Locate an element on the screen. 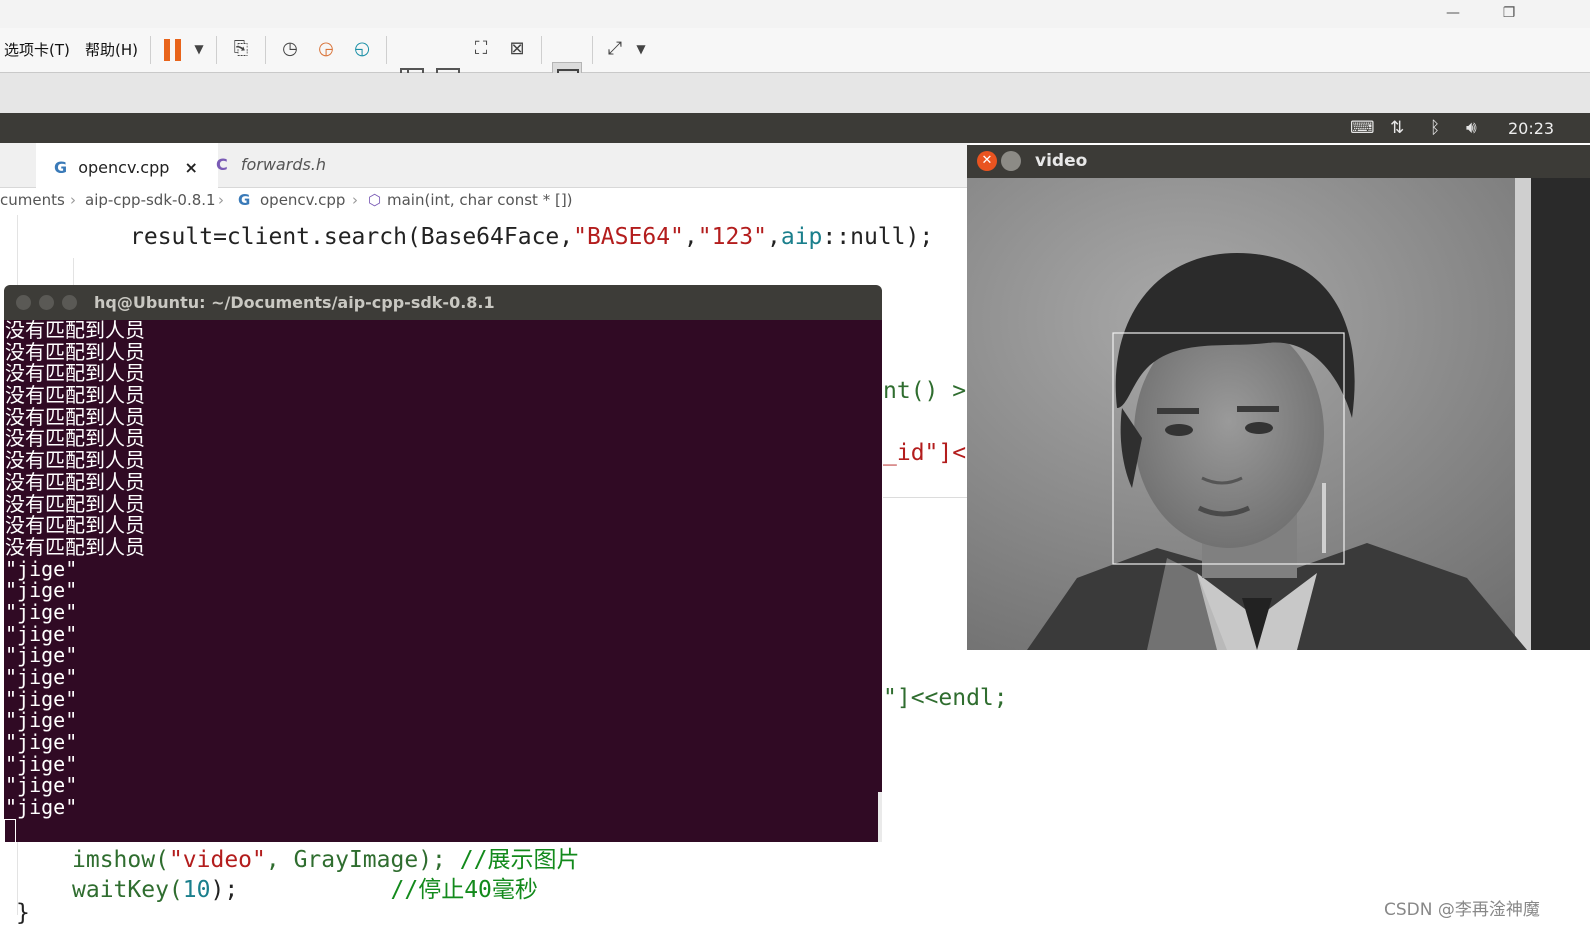 The height and width of the screenshot is (938, 1590). code-peek-line: "]<<endl; is located at coordinates (945, 698).